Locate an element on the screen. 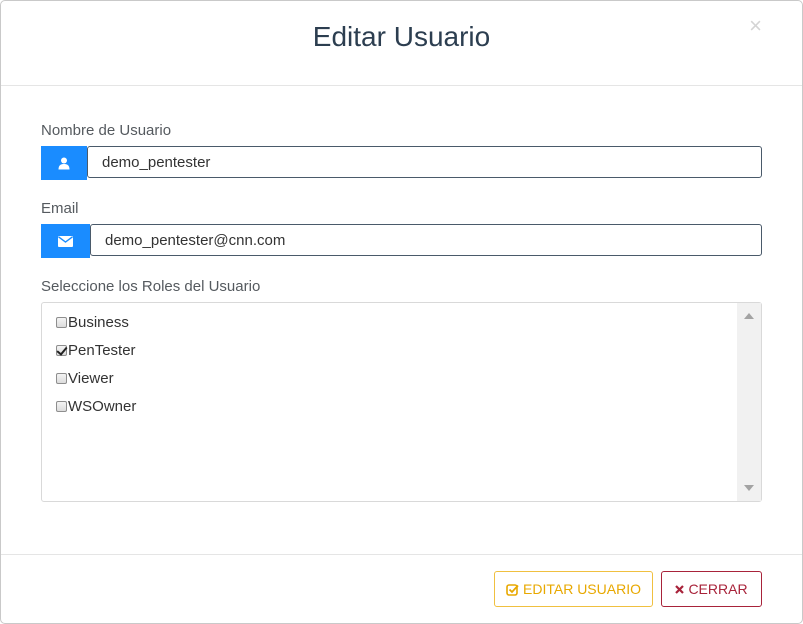  modal-header: Editar Usuario × is located at coordinates (401, 43).